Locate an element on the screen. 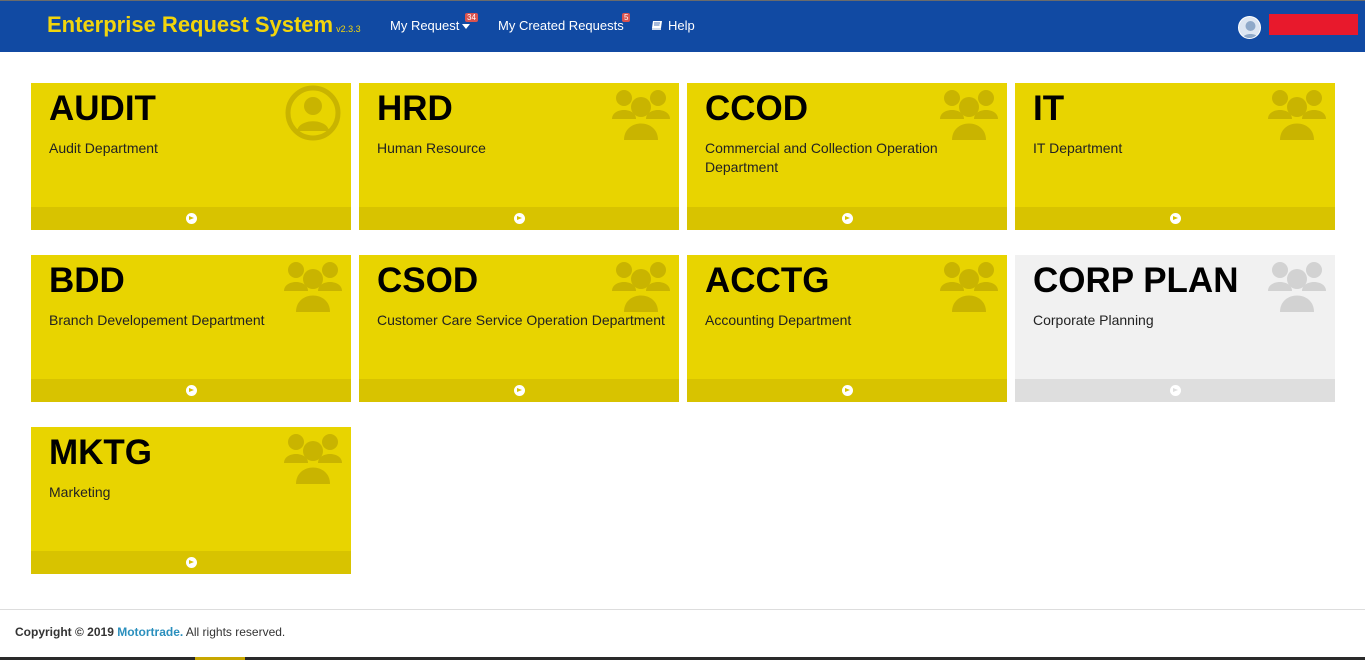 The image size is (1365, 660). tile-code: IT is located at coordinates (1049, 108).